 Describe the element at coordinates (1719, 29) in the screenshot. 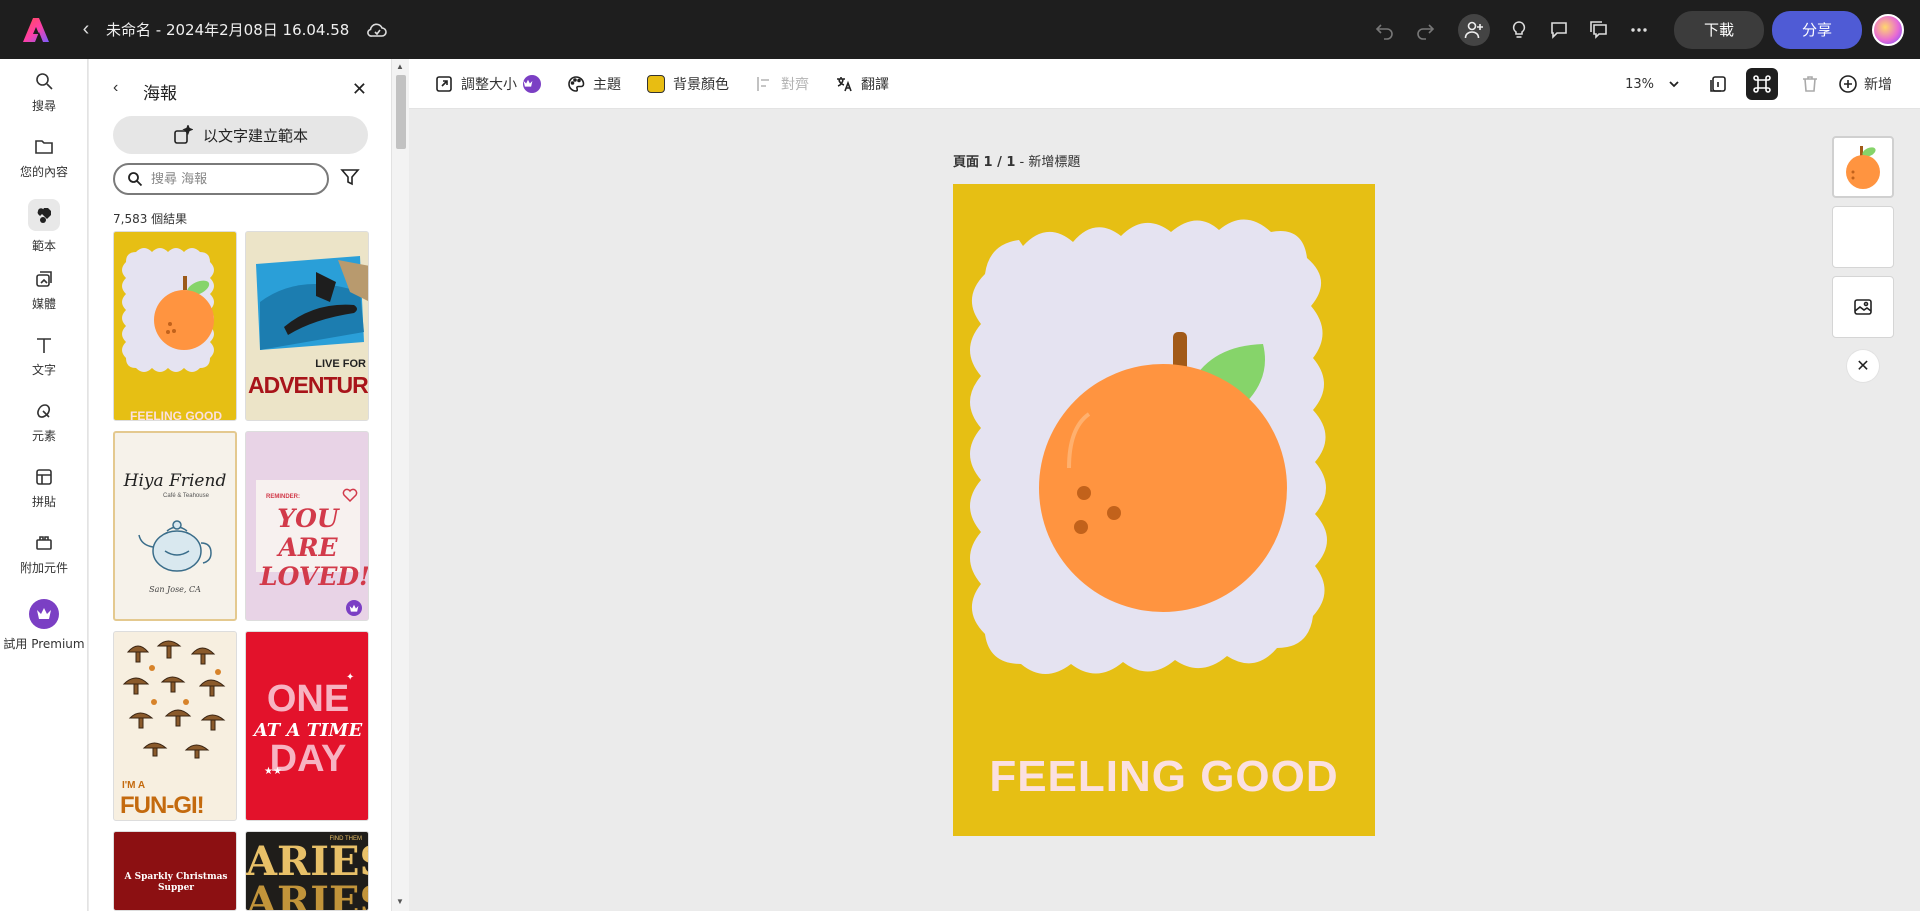

I see `download-button: 下載` at that location.